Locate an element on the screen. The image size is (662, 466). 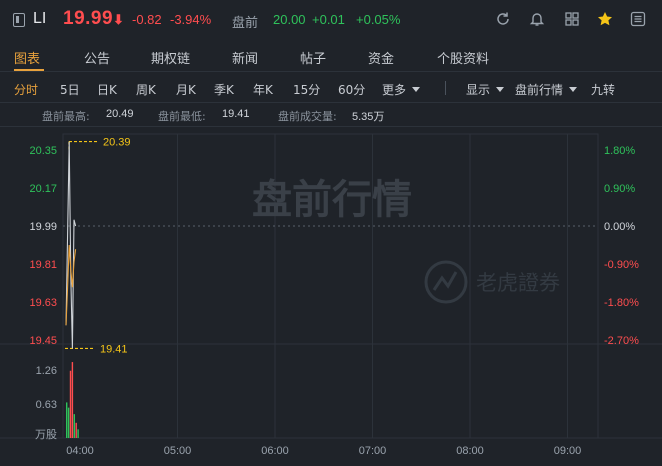
menu-icon is located at coordinates (638, 19).